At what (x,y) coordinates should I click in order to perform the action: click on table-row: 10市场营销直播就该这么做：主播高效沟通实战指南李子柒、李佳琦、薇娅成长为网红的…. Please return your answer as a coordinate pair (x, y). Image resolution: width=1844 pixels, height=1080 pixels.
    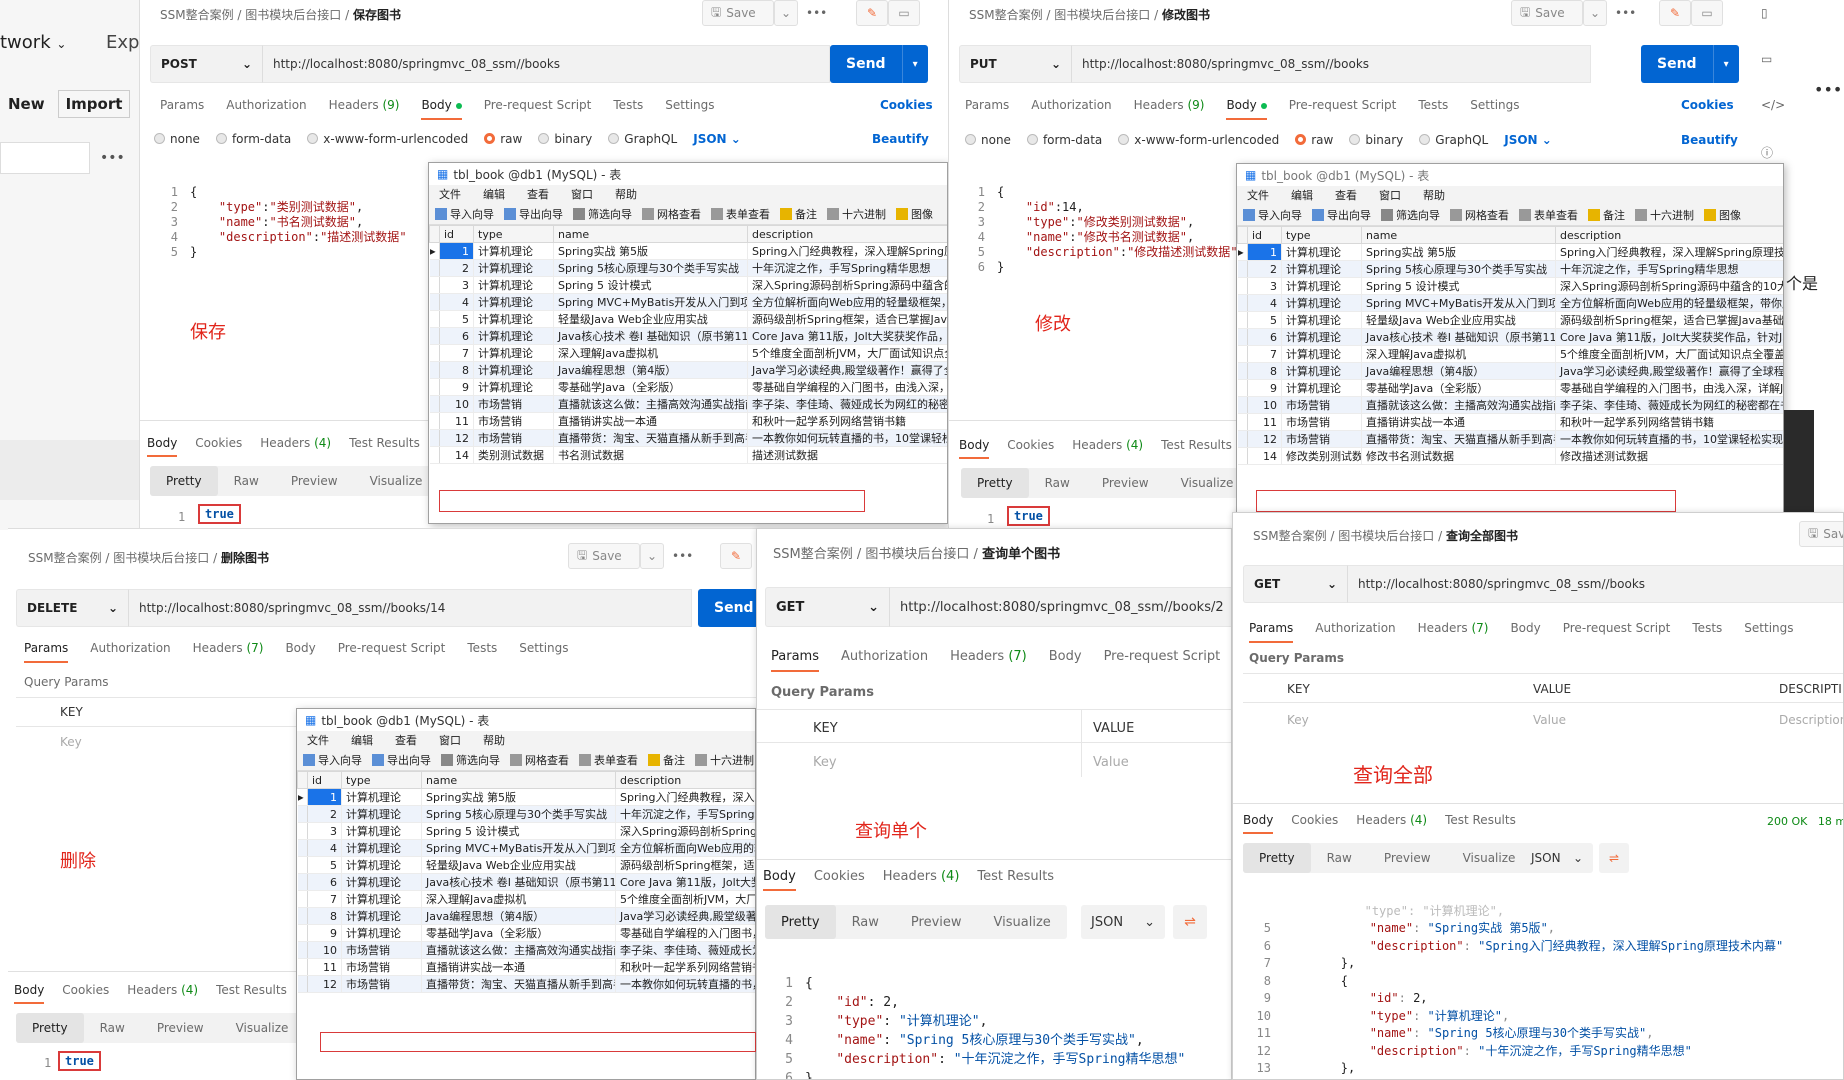
    Looking at the image, I should click on (526, 950).